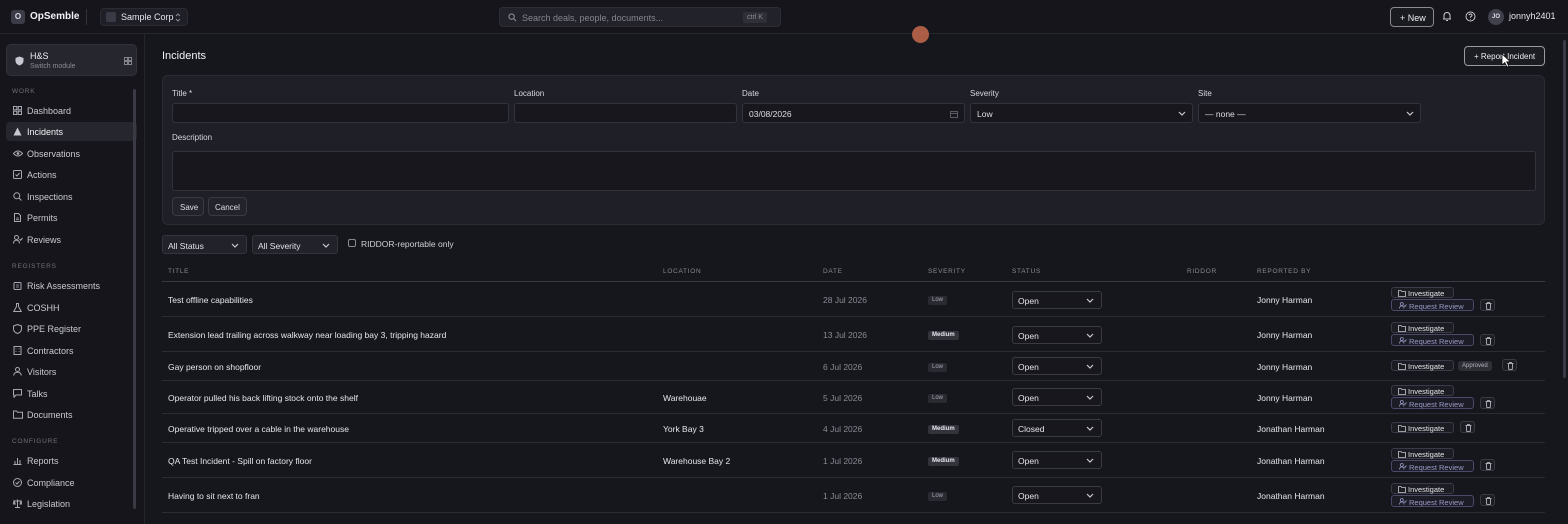 The height and width of the screenshot is (524, 1568). I want to click on bell-icon, so click(1447, 16).